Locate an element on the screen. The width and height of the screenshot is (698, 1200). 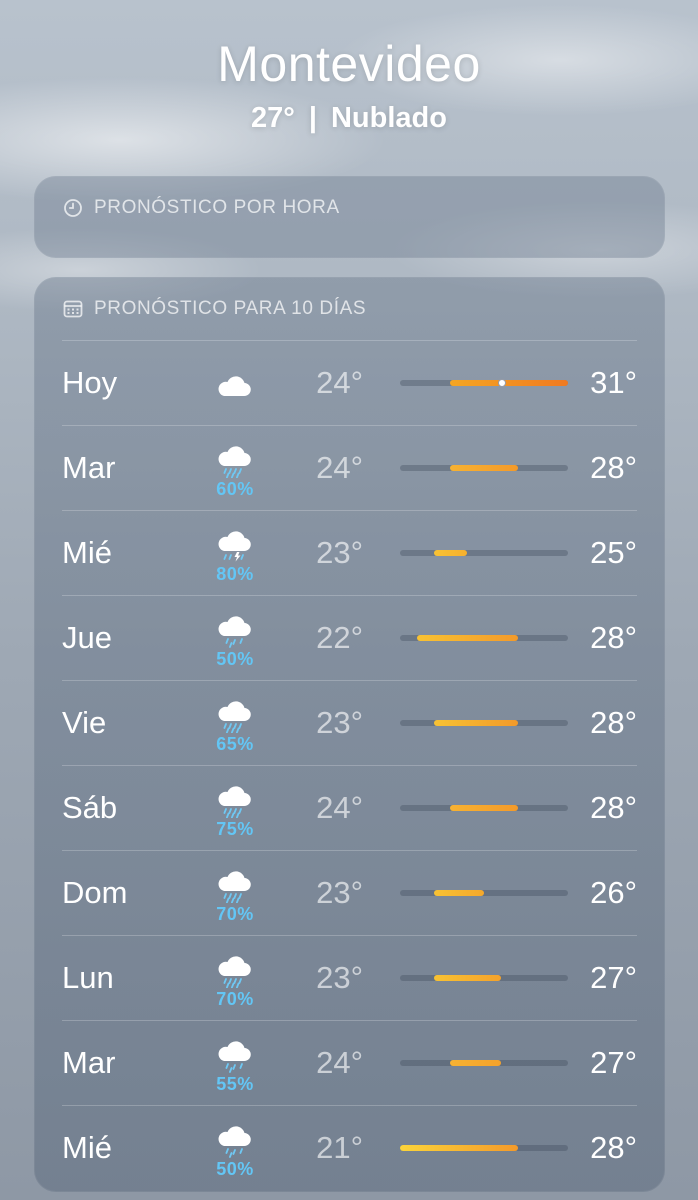
precipitation-chance: 60% is located at coordinates (235, 488).